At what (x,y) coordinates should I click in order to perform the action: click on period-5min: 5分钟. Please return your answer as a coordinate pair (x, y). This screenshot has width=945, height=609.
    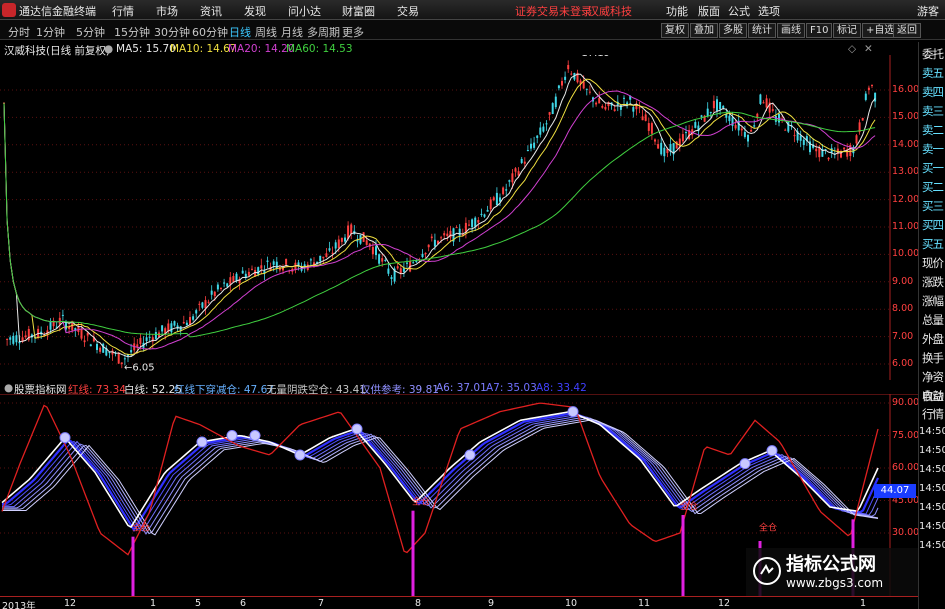
    Looking at the image, I should click on (90, 32).